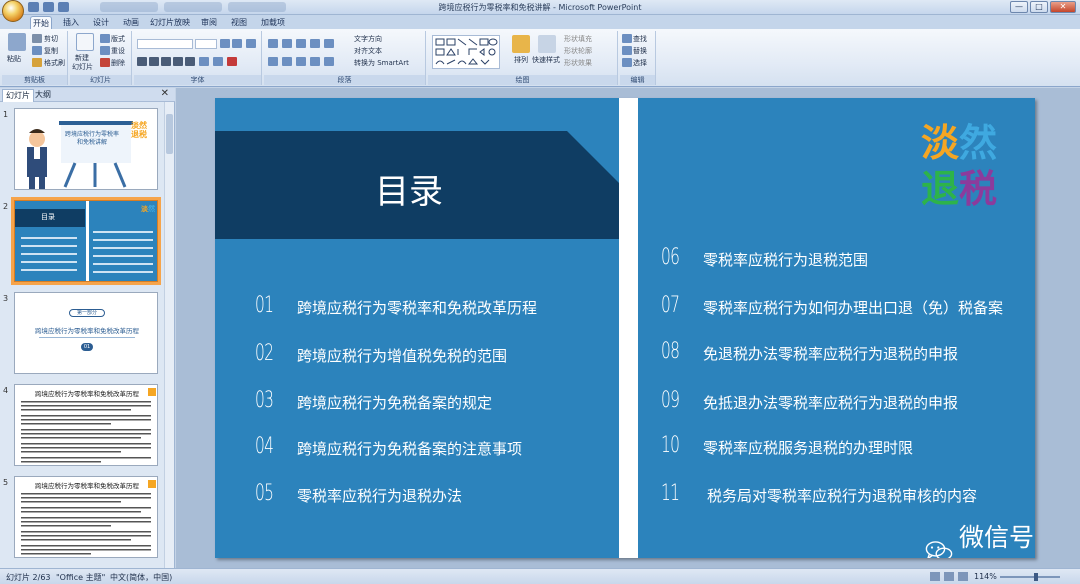  I want to click on italic-icon, so click(154, 61).